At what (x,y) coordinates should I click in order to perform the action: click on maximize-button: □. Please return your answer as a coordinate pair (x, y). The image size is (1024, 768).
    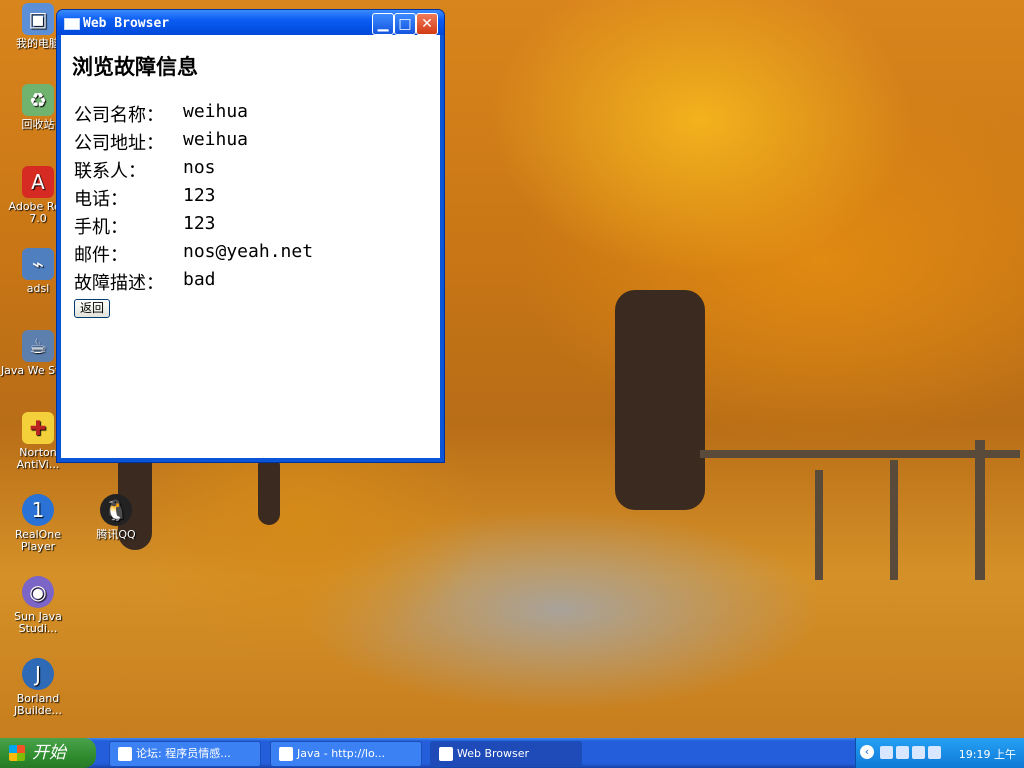
    Looking at the image, I should click on (405, 24).